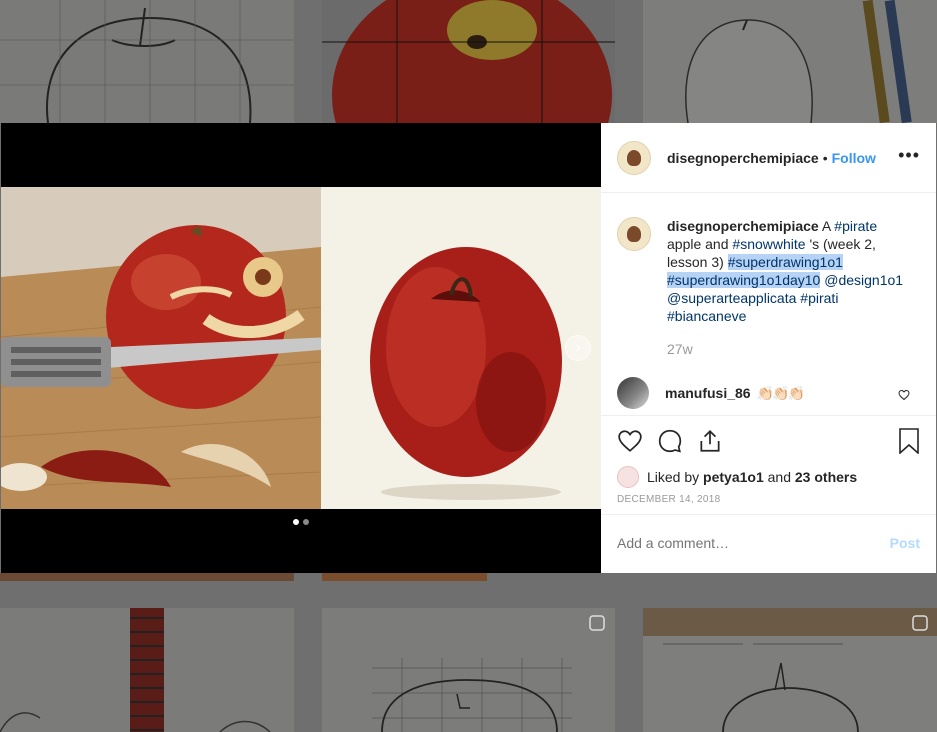  What do you see at coordinates (301, 522) in the screenshot?
I see `carousel-indicator` at bounding box center [301, 522].